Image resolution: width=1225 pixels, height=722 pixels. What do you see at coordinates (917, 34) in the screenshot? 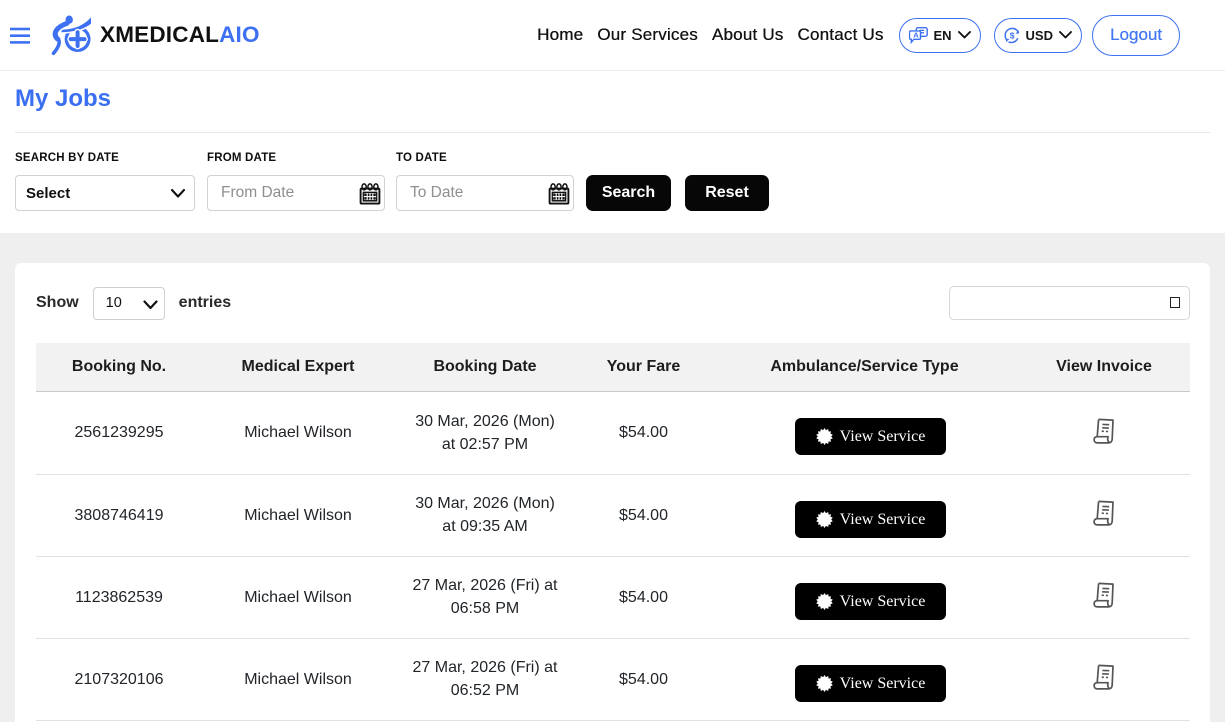
I see `svg-text: A` at bounding box center [917, 34].